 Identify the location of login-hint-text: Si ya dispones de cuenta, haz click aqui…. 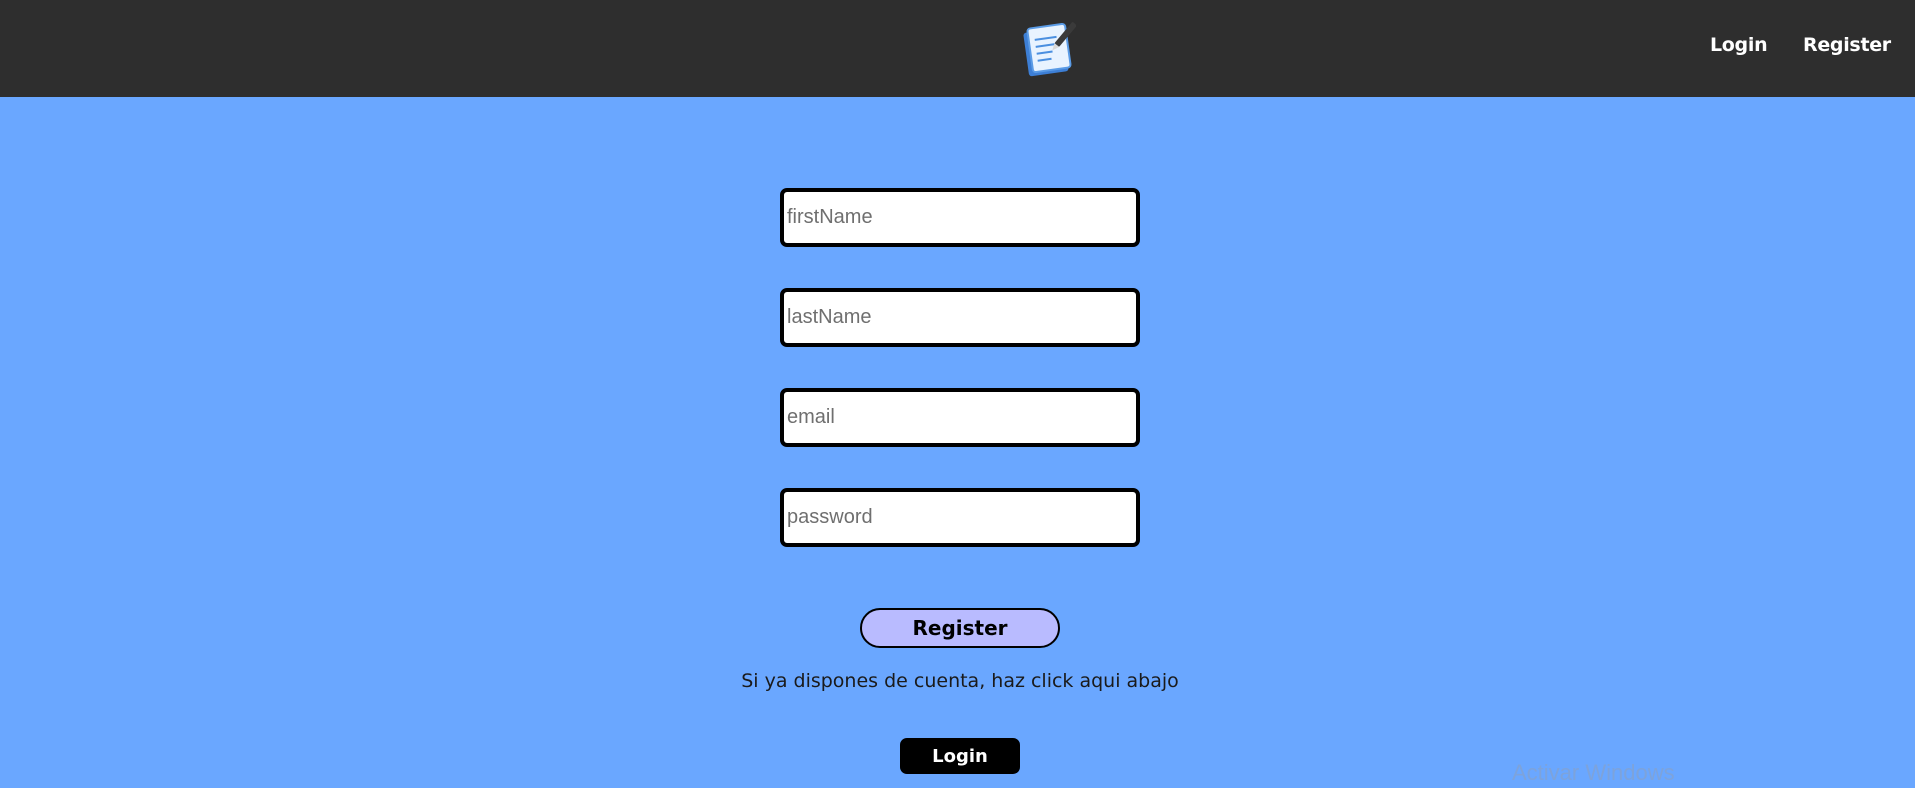
(960, 681).